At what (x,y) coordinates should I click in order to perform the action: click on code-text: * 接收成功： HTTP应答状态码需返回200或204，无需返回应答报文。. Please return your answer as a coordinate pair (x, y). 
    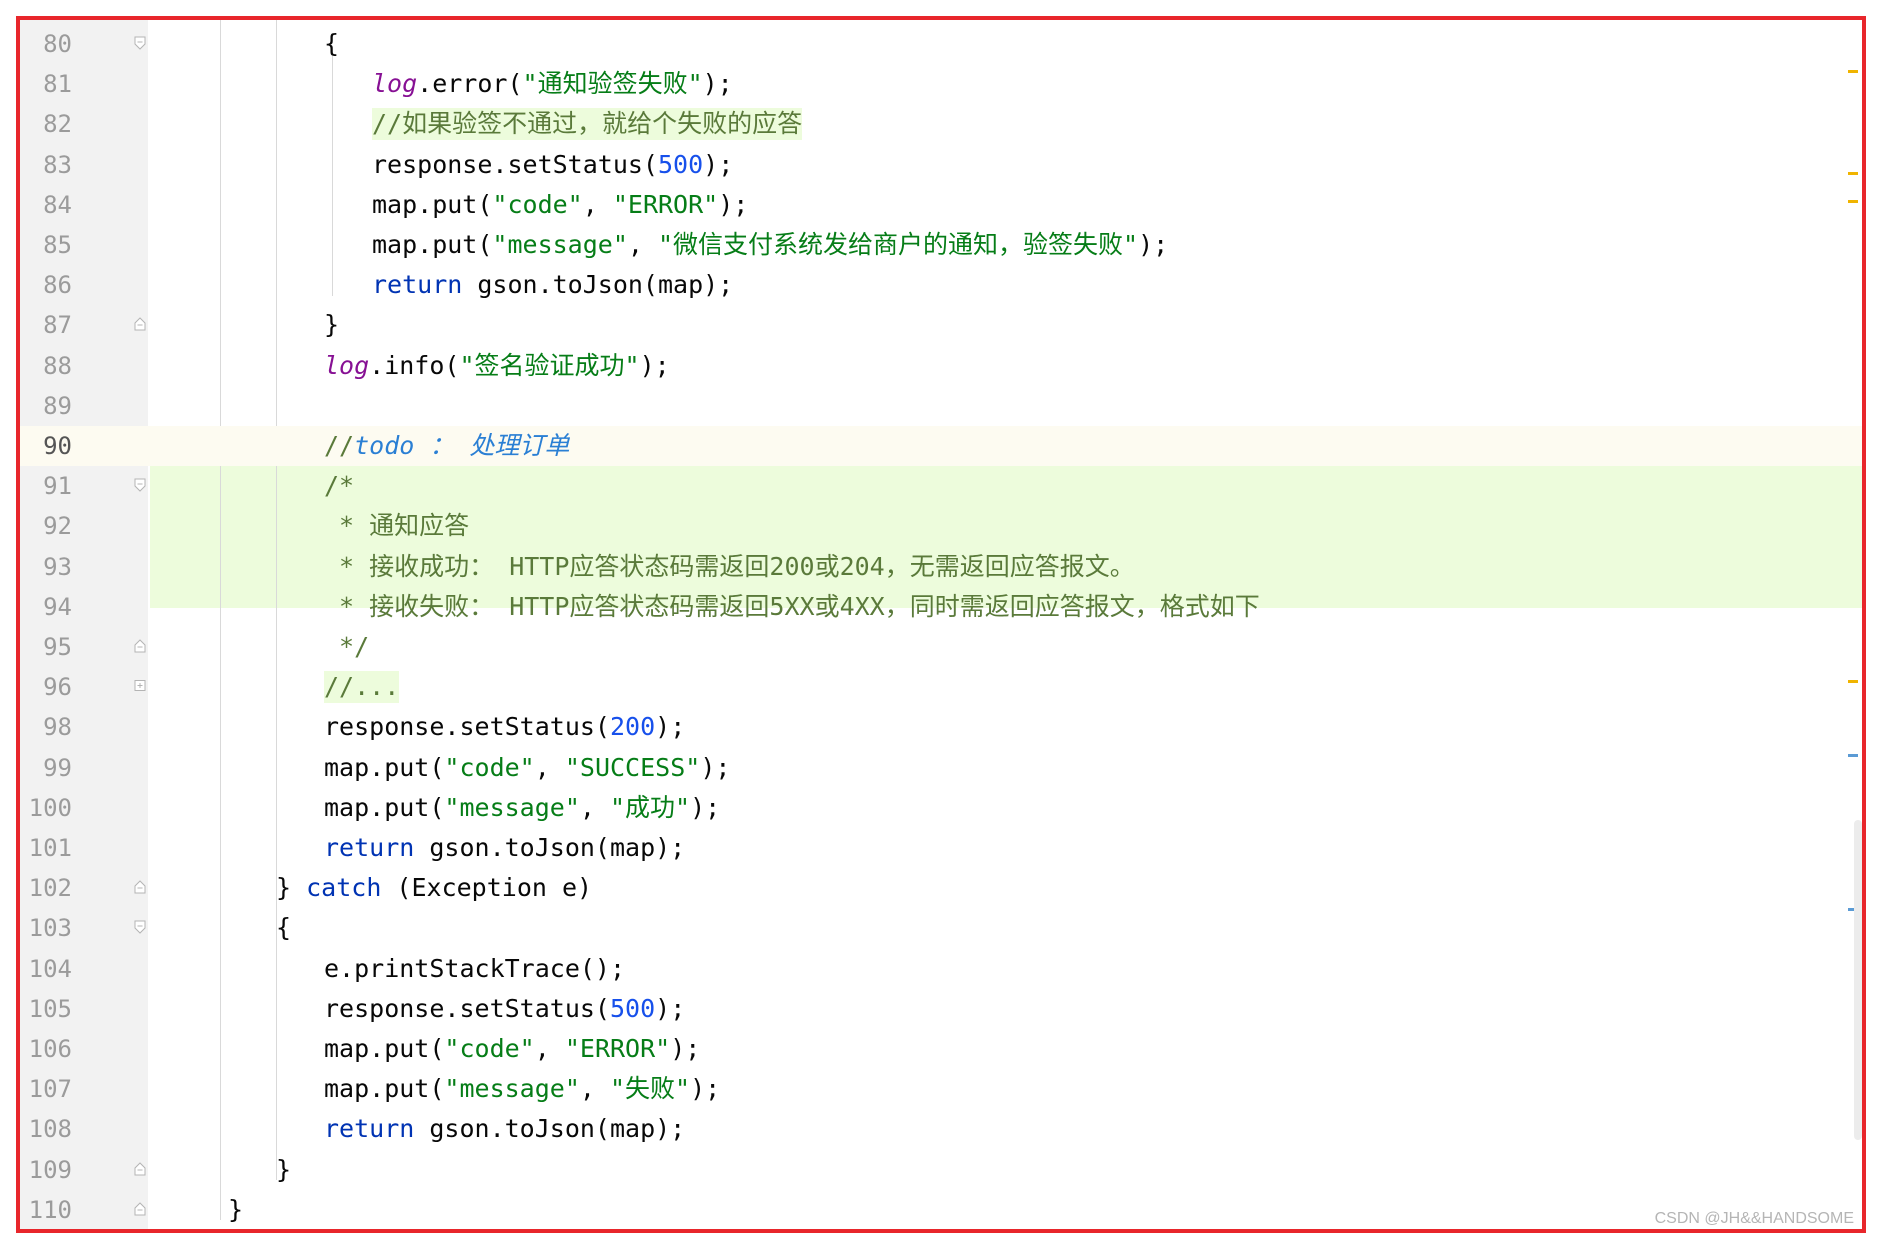
    Looking at the image, I should click on (729, 567).